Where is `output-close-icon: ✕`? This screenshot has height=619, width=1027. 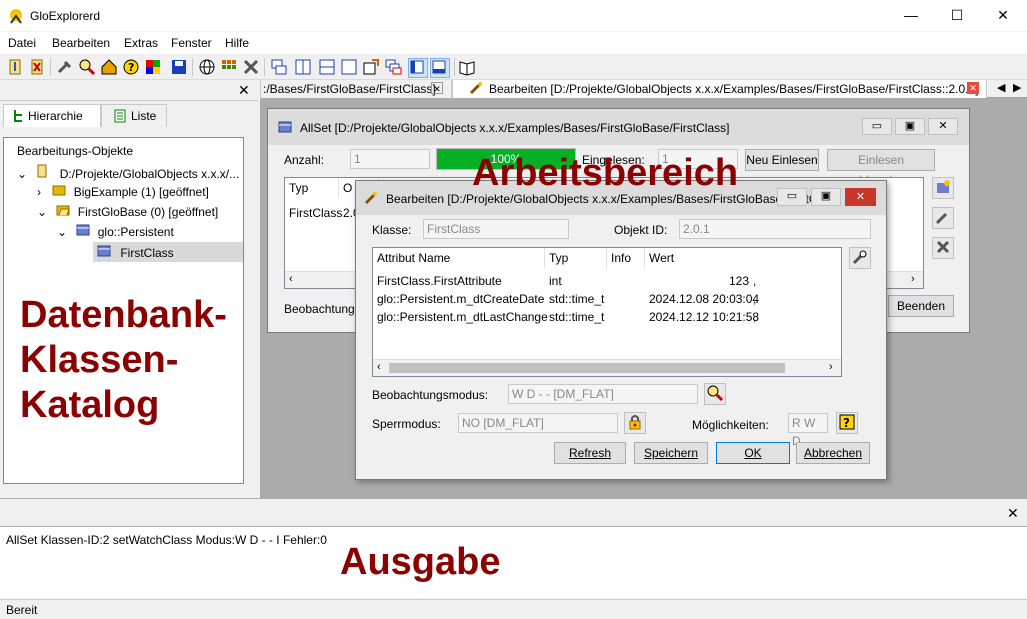 output-close-icon: ✕ is located at coordinates (1013, 513).